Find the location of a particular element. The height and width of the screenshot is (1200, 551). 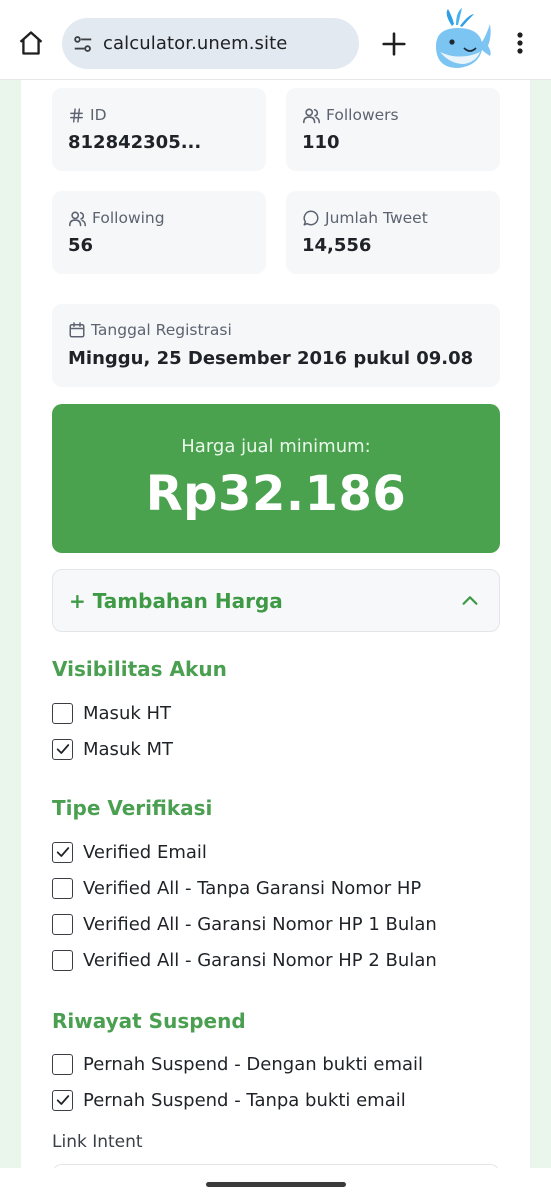

following-value: 56 is located at coordinates (81, 245).